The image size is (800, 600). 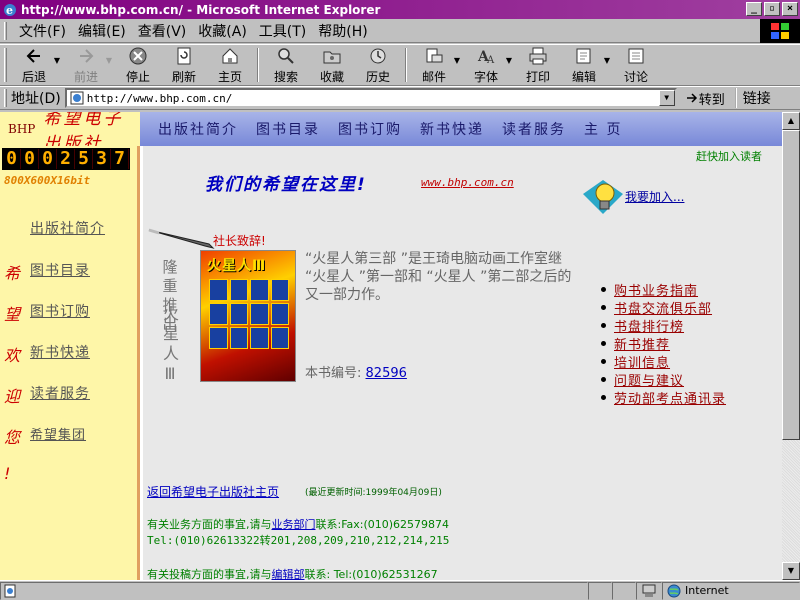 I want to click on vertical-scrollbar: ▲ ▼, so click(x=791, y=346).